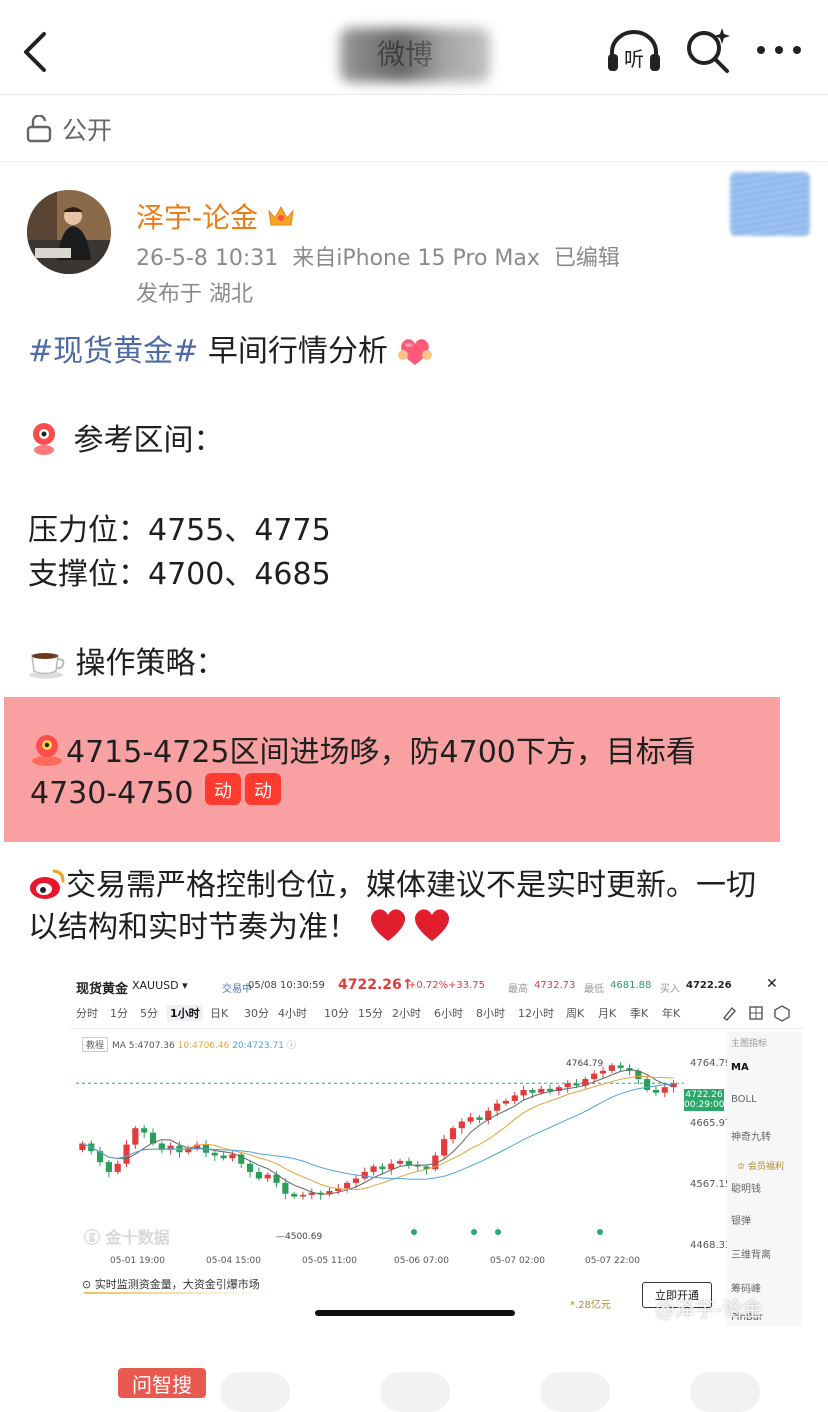 This screenshot has height=1412, width=828. I want to click on side-panel-title: 主图指标, so click(749, 1044).